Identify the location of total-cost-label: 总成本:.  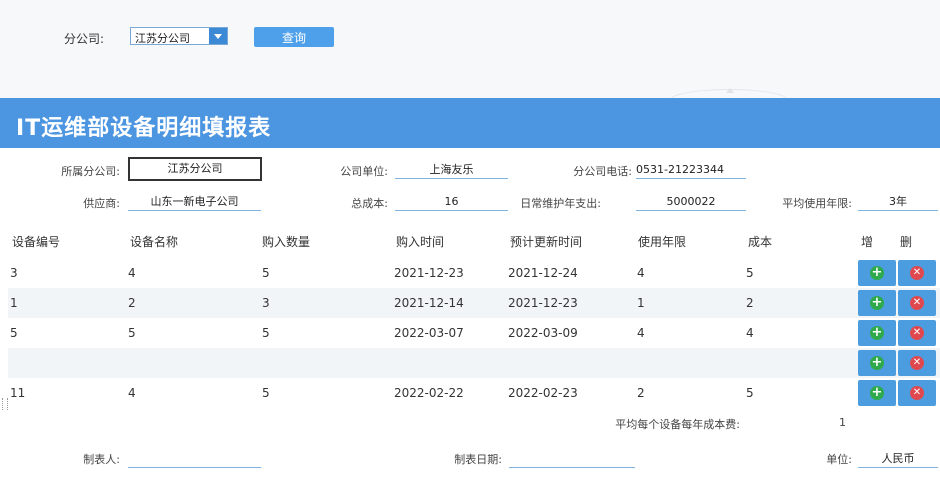
(369, 203).